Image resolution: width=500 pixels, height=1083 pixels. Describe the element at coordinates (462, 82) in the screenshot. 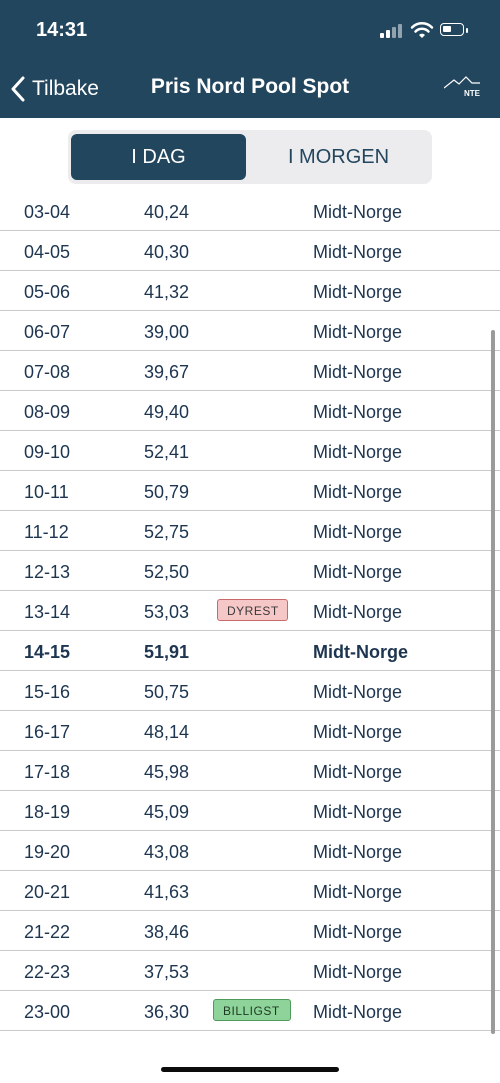

I see `mountain-logo-icon` at that location.